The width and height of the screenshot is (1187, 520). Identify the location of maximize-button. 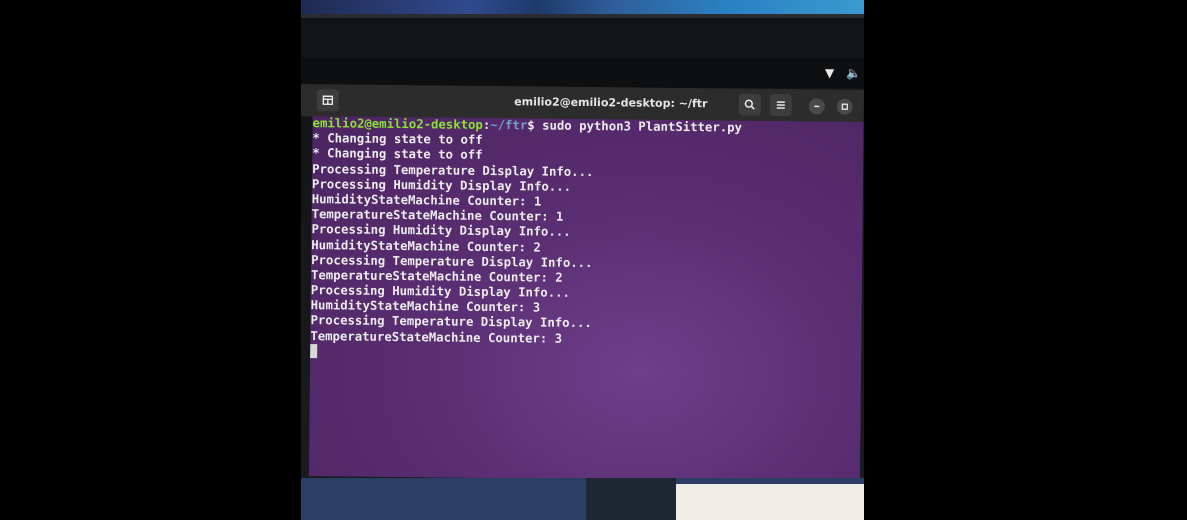
(844, 106).